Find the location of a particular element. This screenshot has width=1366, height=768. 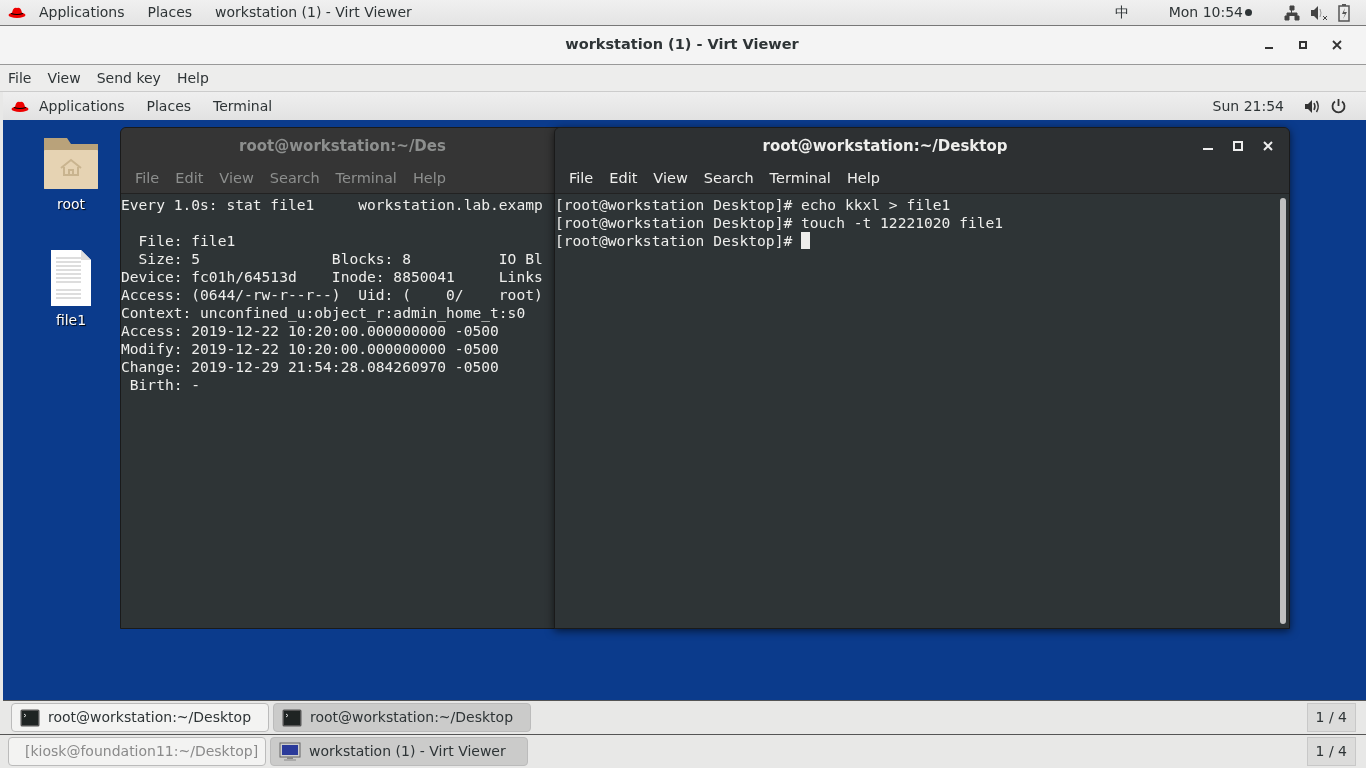

dot-icon is located at coordinates (1248, 12).